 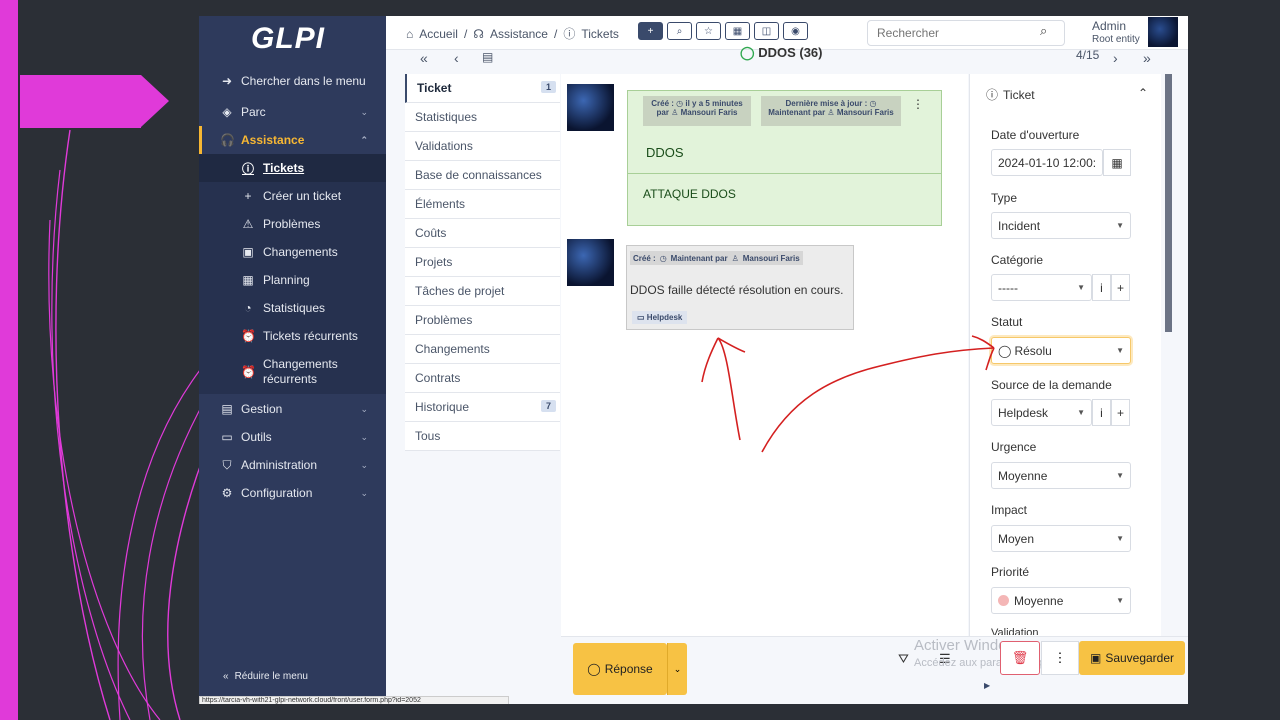 I want to click on sidebar-subitem-create-ticket: + Créer un ticket, so click(x=292, y=196).